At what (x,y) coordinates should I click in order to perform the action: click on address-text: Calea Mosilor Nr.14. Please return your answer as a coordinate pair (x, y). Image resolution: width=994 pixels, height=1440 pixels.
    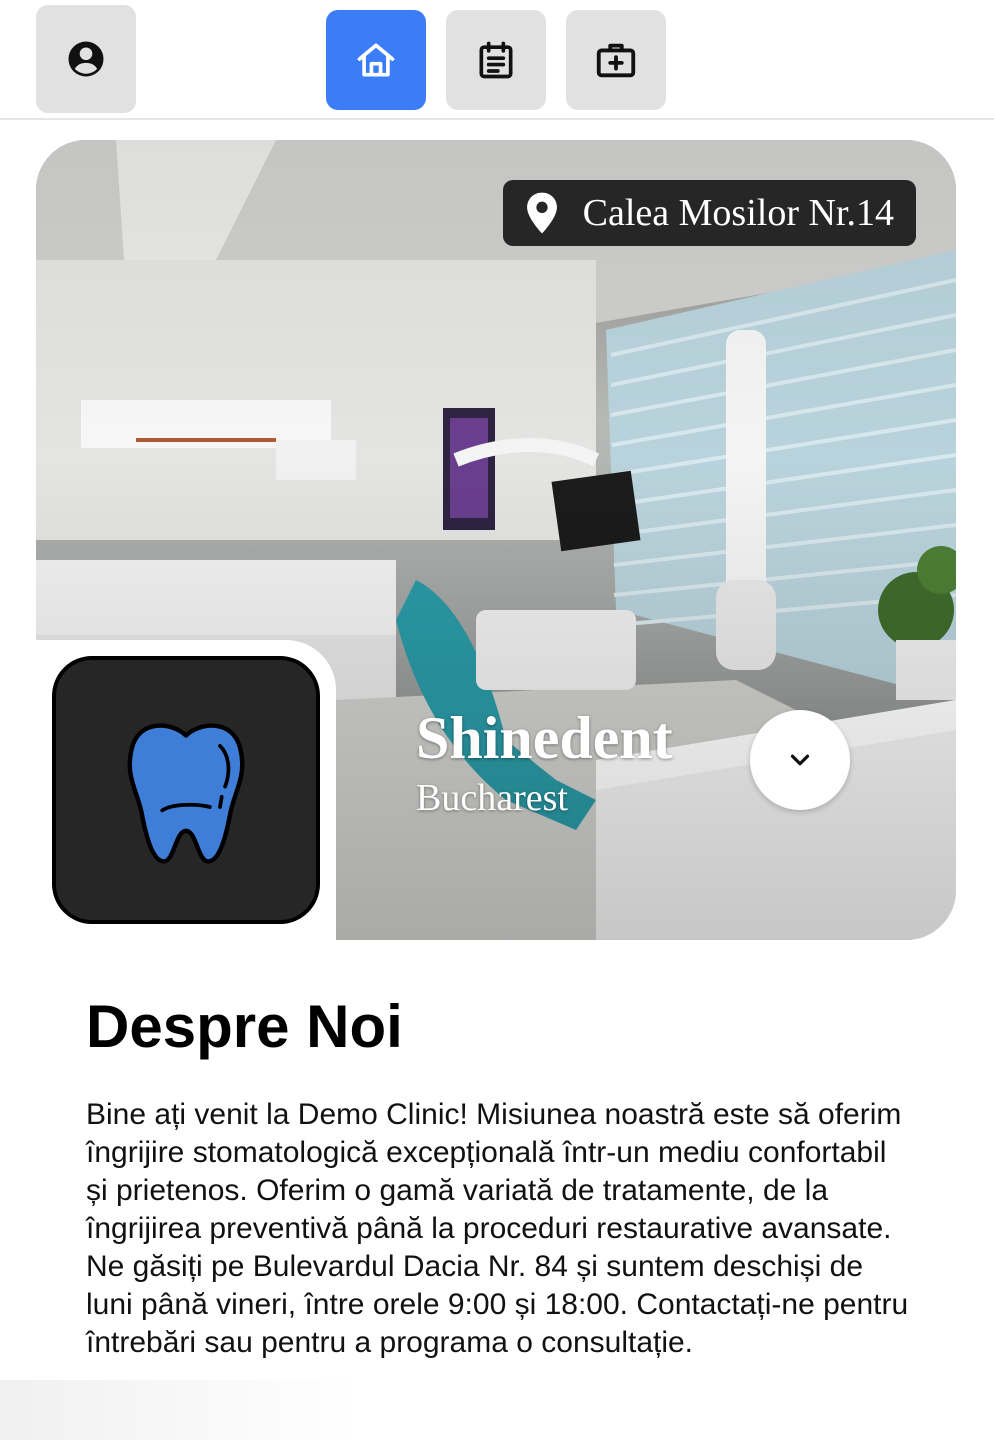
    Looking at the image, I should click on (738, 213).